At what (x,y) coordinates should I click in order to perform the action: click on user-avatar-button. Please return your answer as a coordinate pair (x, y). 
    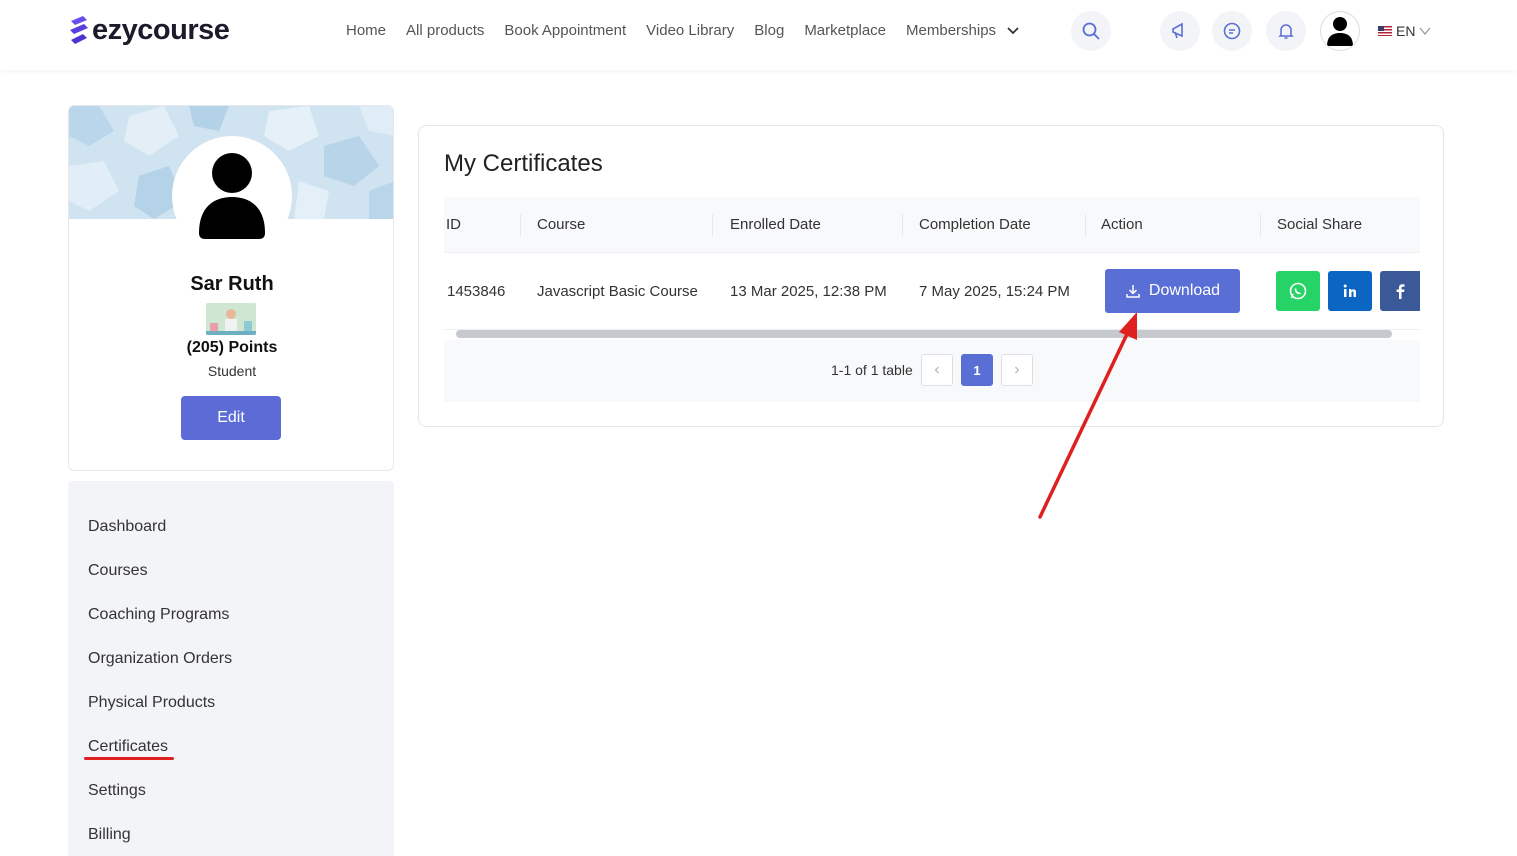
    Looking at the image, I should click on (1340, 31).